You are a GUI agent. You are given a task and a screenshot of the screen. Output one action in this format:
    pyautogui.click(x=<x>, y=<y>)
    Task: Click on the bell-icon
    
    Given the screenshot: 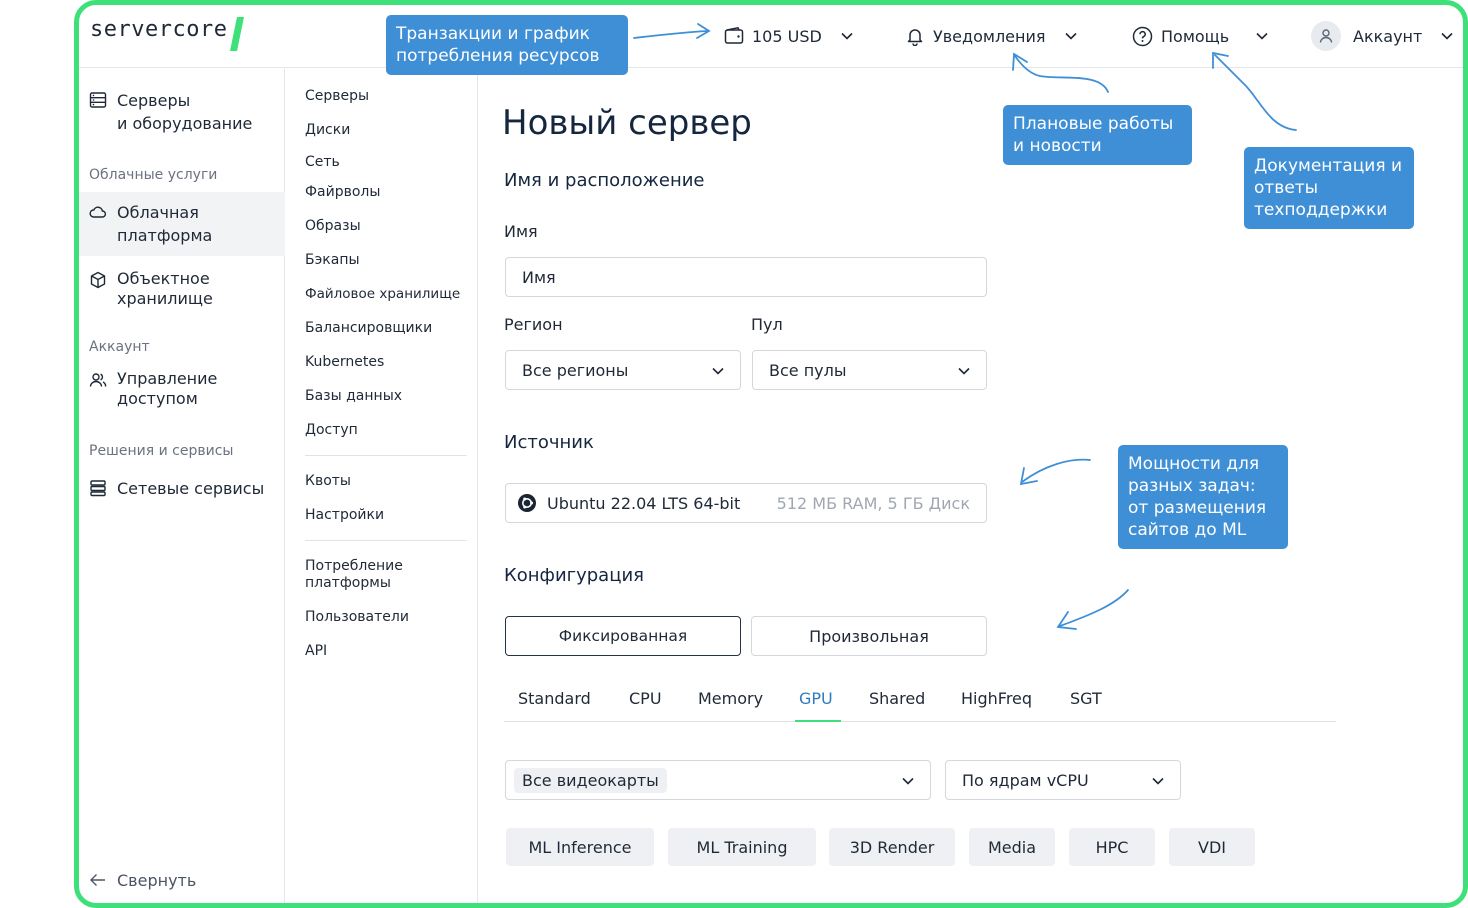 What is the action you would take?
    pyautogui.click(x=915, y=37)
    